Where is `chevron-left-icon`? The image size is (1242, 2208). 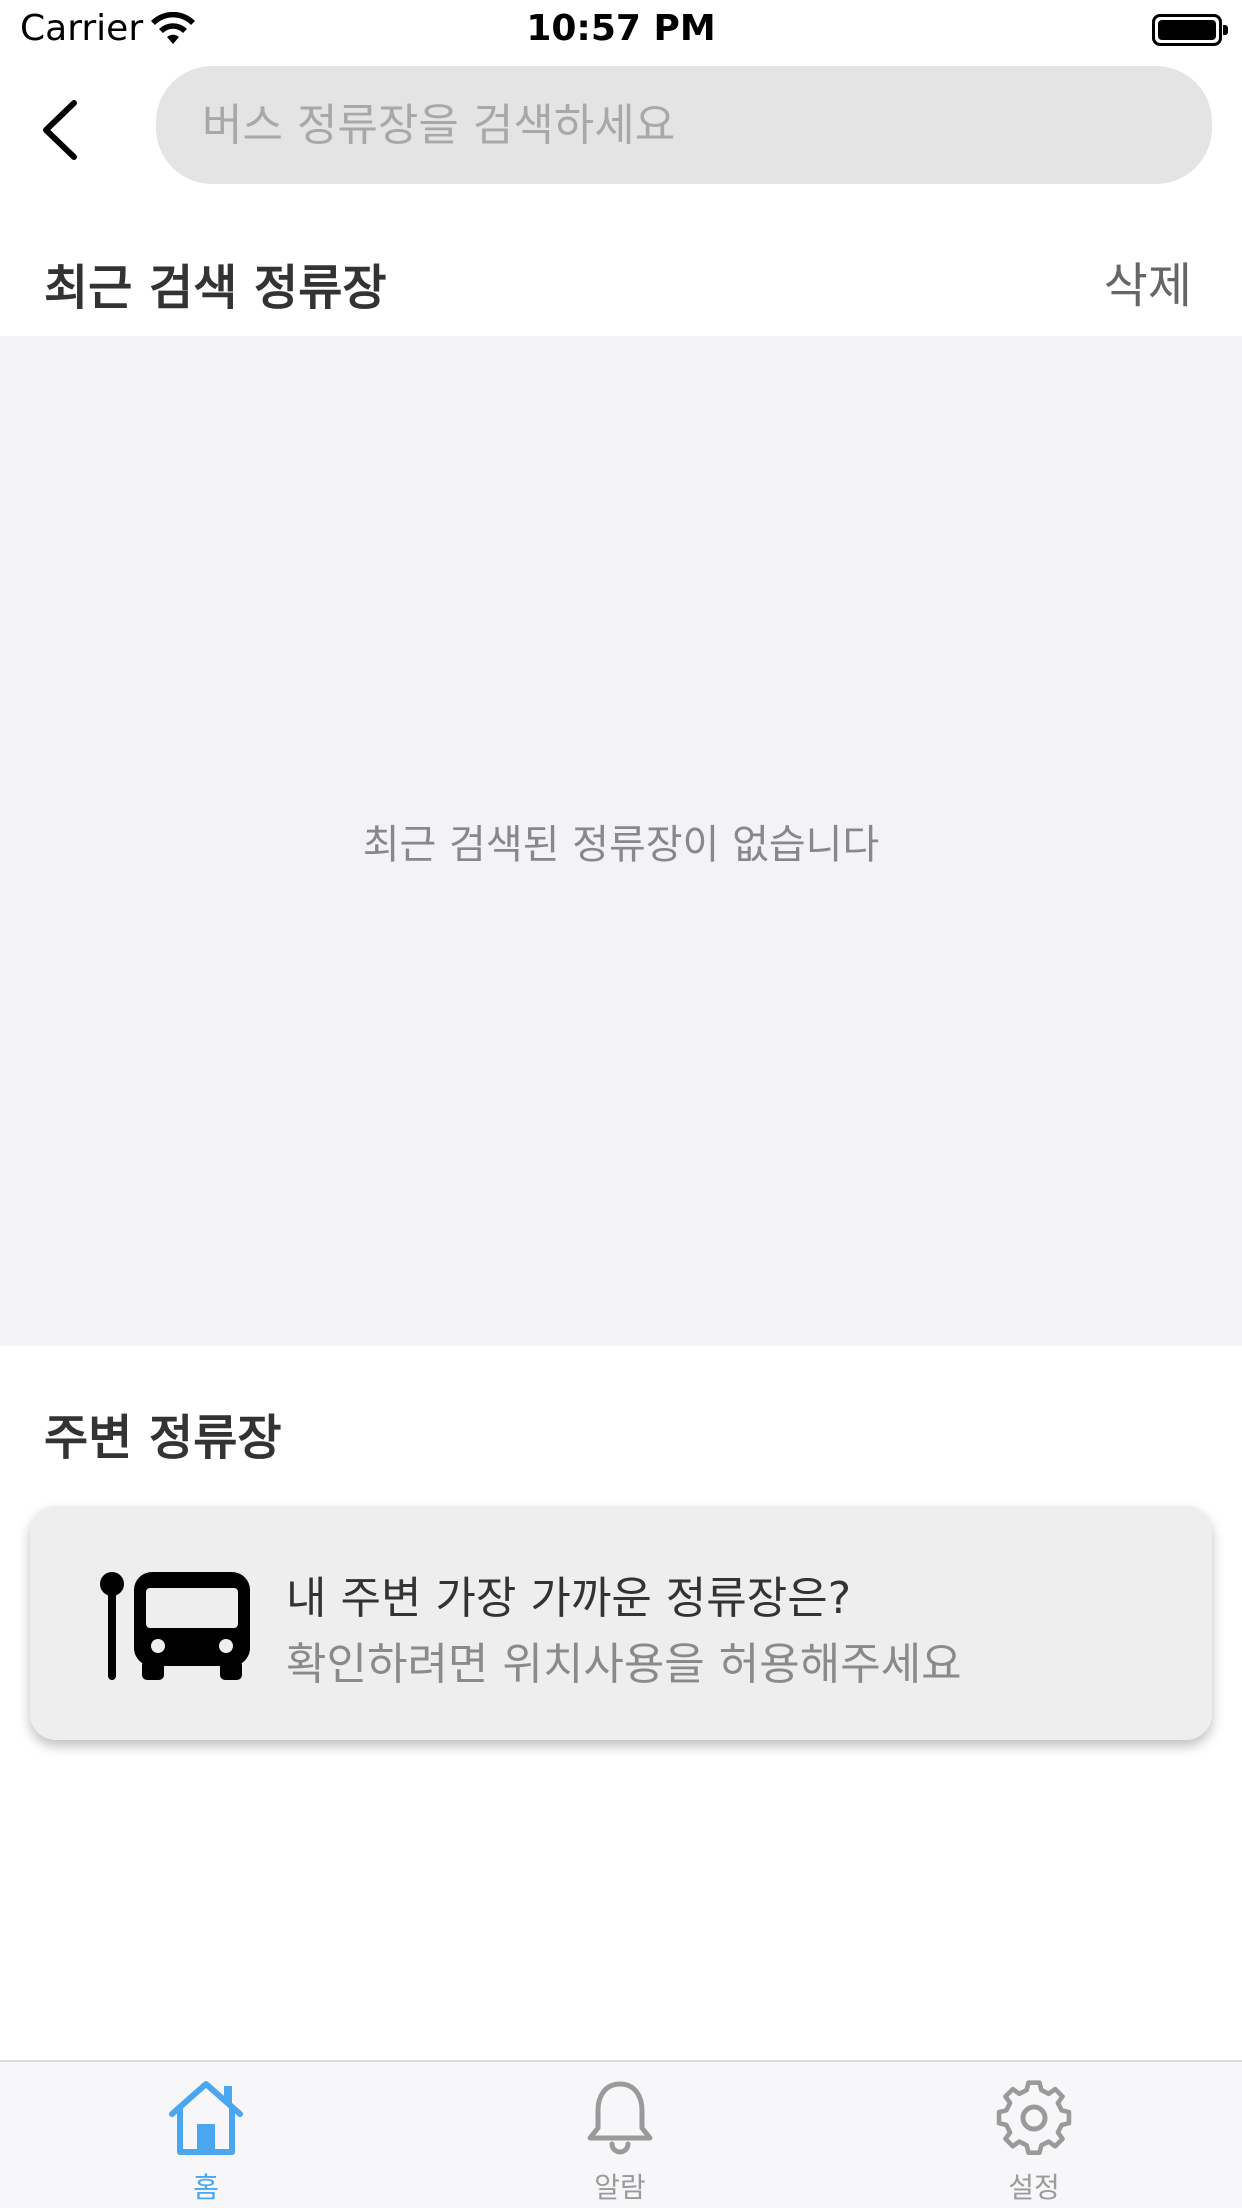 chevron-left-icon is located at coordinates (60, 130).